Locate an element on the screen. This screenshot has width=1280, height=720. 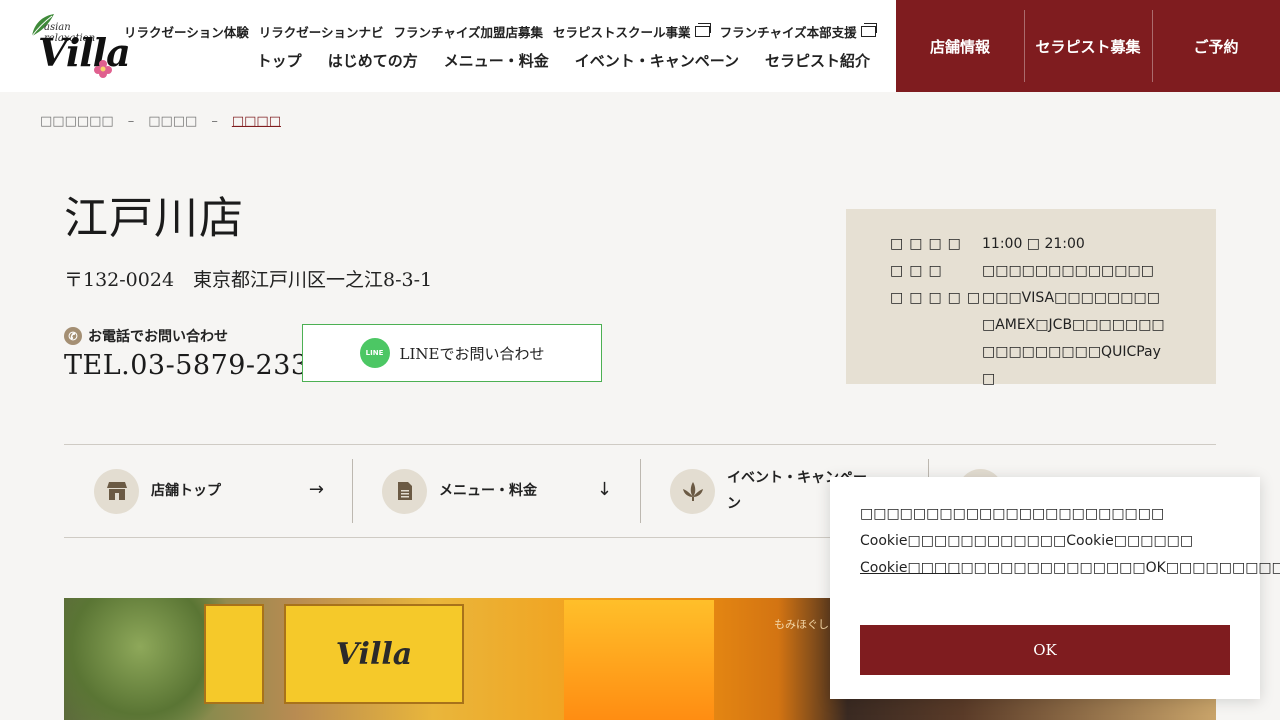
villa-logo: asian relaxation Villa is located at coordinates (76, 45).